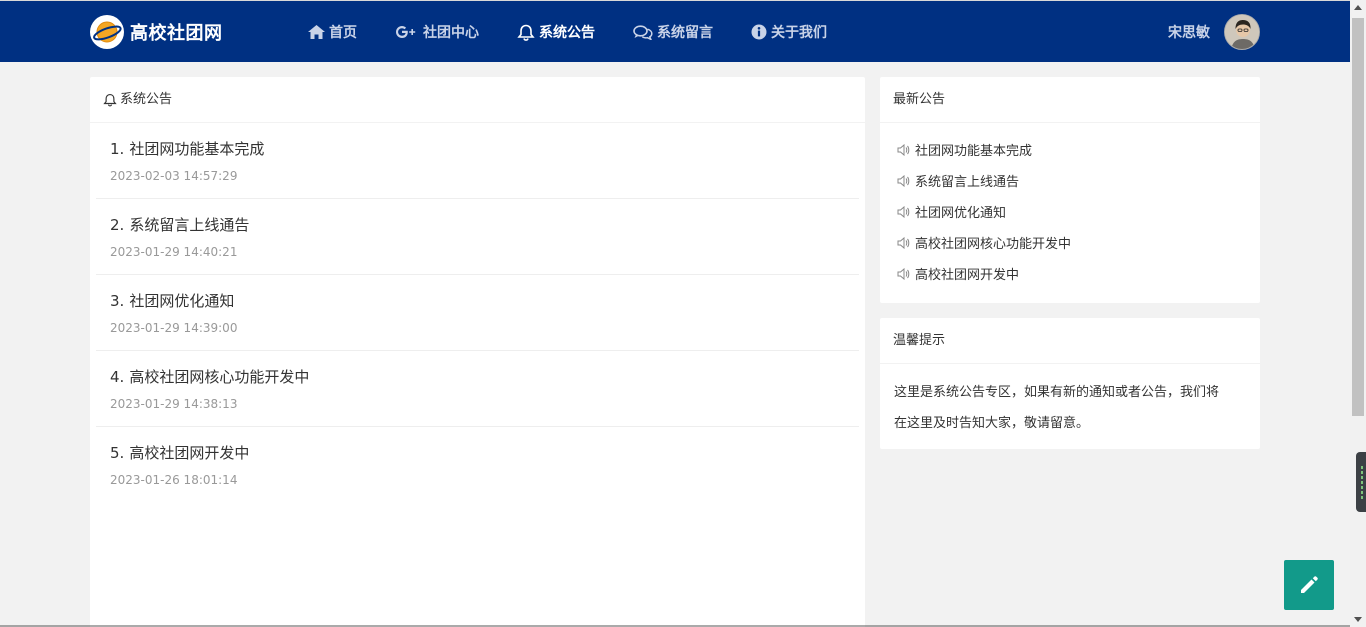 The height and width of the screenshot is (627, 1366). I want to click on notice-time: 2023-01-26 18:01:14, so click(174, 480).